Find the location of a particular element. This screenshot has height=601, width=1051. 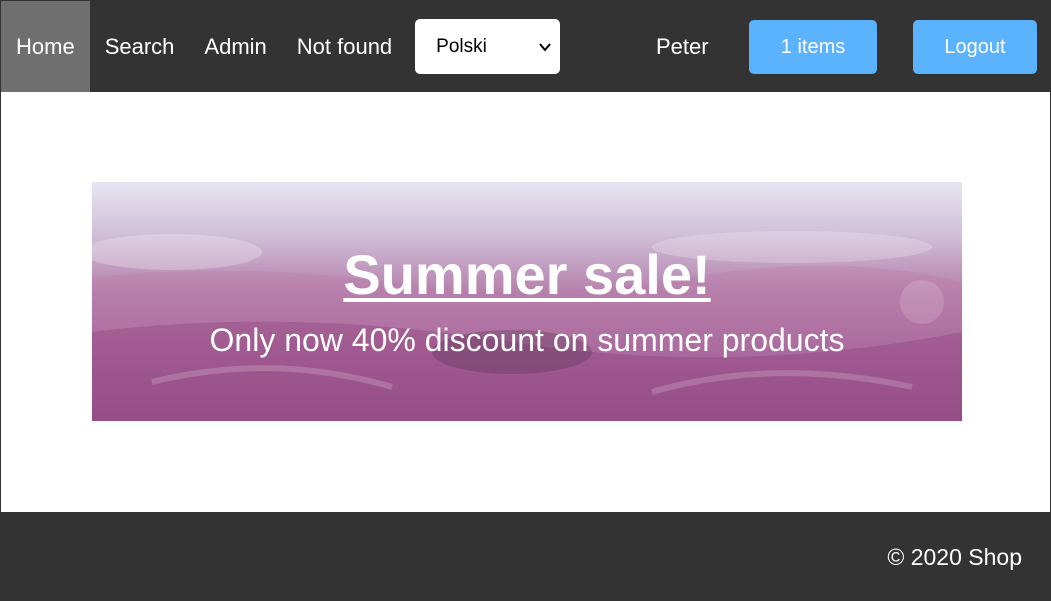

nav-link-home: Home is located at coordinates (45, 46).